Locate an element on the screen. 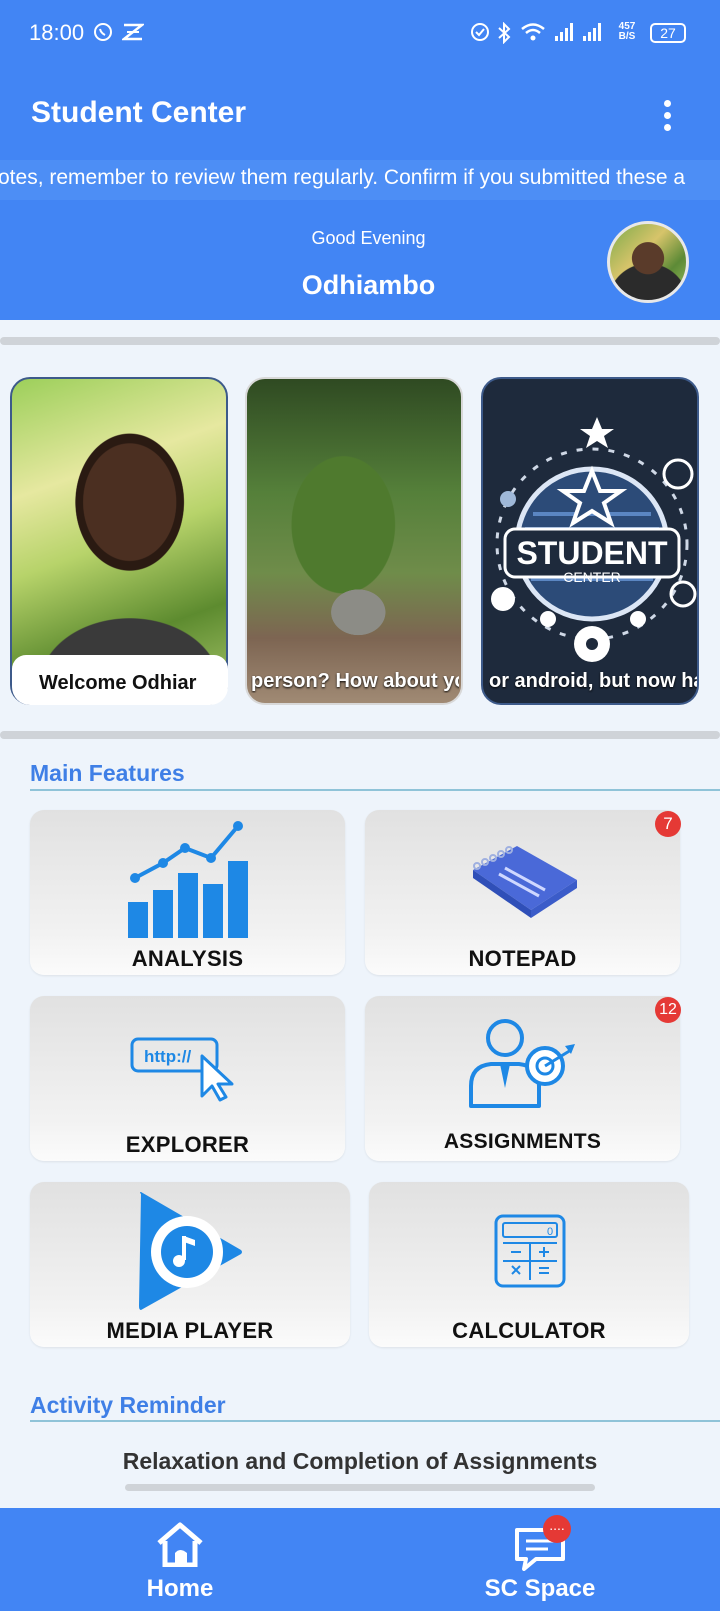 Image resolution: width=720 pixels, height=1611 pixels. media-player-icon is located at coordinates (190, 1251).